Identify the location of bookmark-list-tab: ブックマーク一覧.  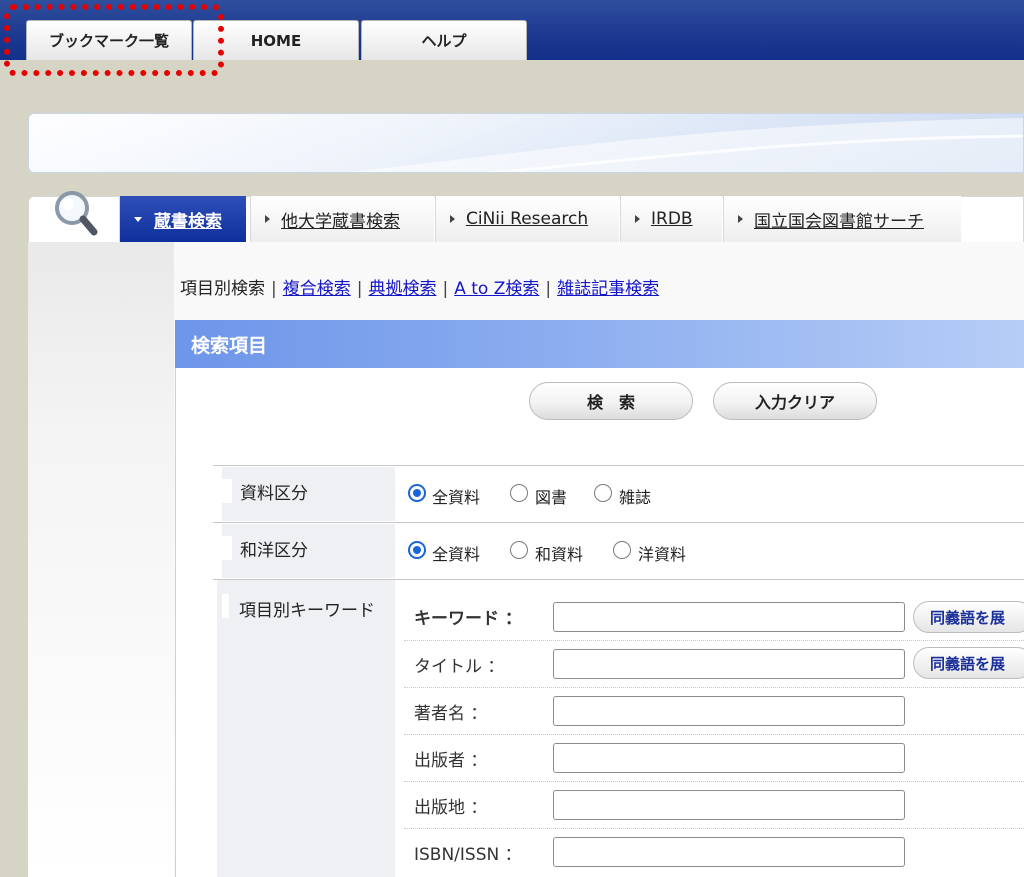
(109, 40).